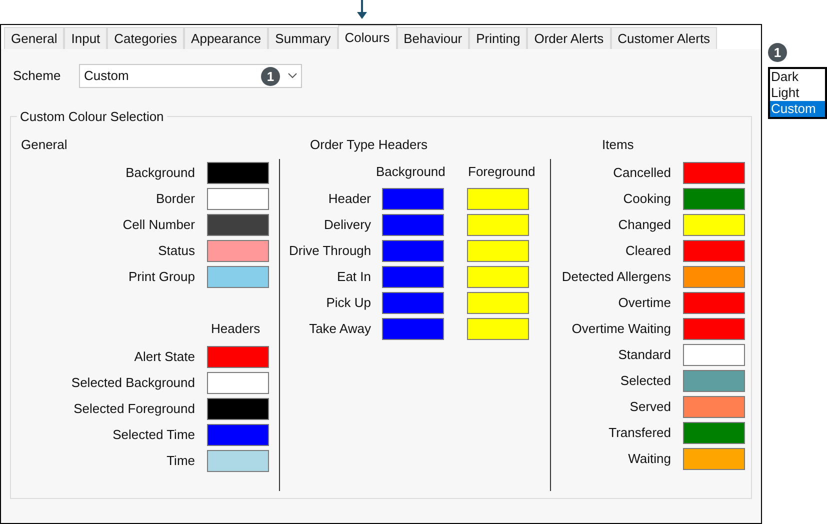 The image size is (827, 524). I want to click on section-heading: Headers, so click(235, 329).